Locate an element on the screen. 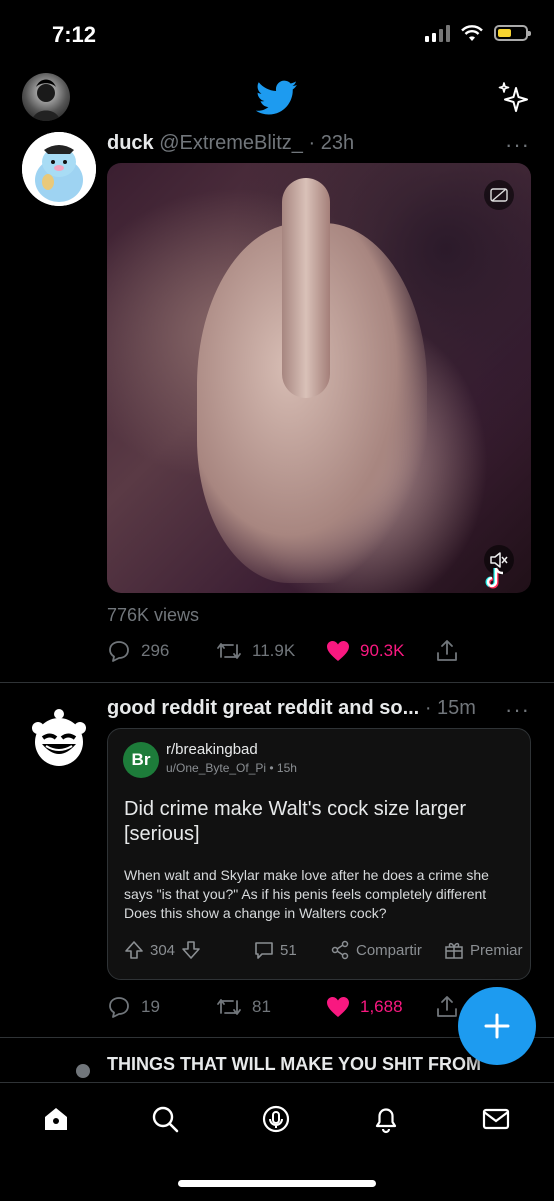 The height and width of the screenshot is (1201, 554). upvote-icon is located at coordinates (134, 950).